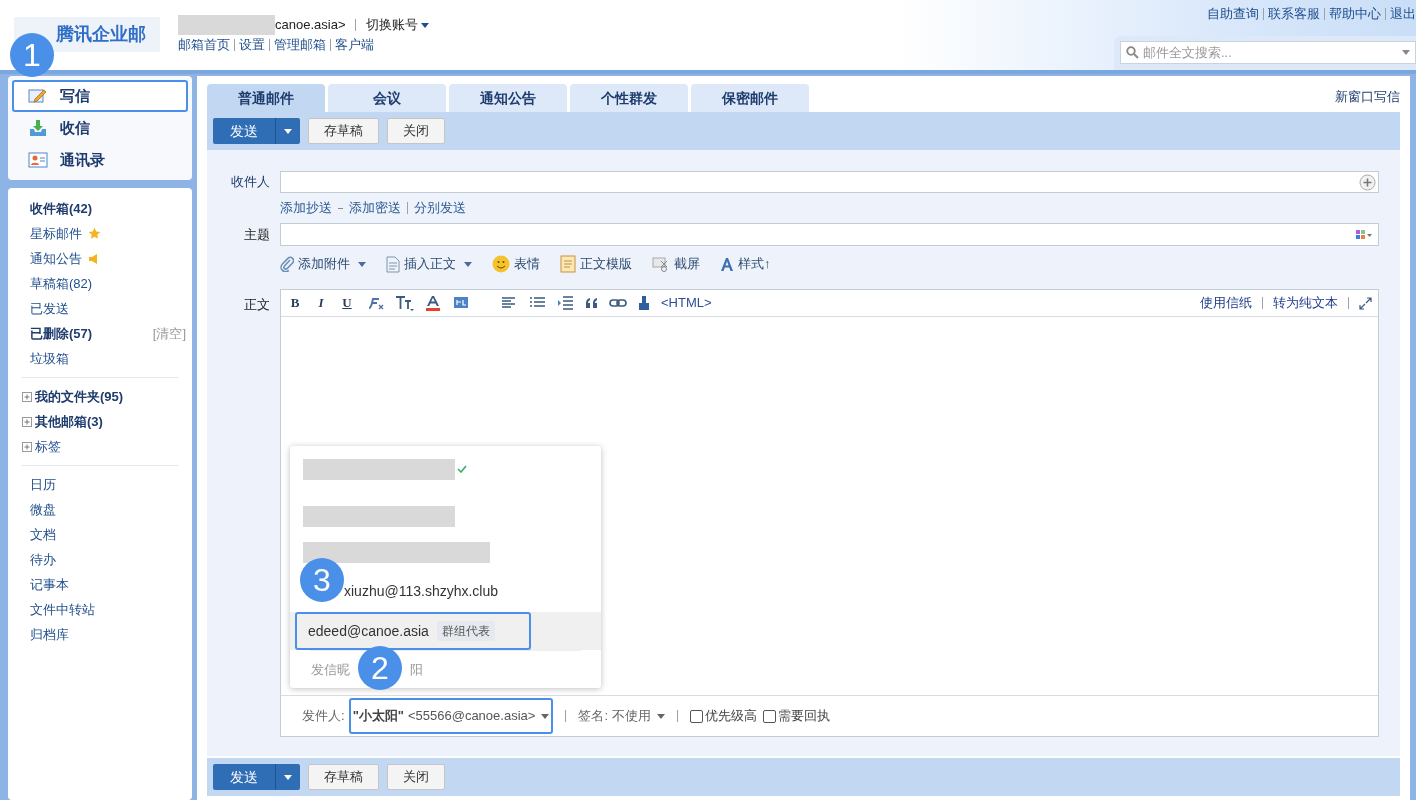 The width and height of the screenshot is (1416, 800). What do you see at coordinates (100, 96) in the screenshot?
I see `sidebar-action: 写信` at bounding box center [100, 96].